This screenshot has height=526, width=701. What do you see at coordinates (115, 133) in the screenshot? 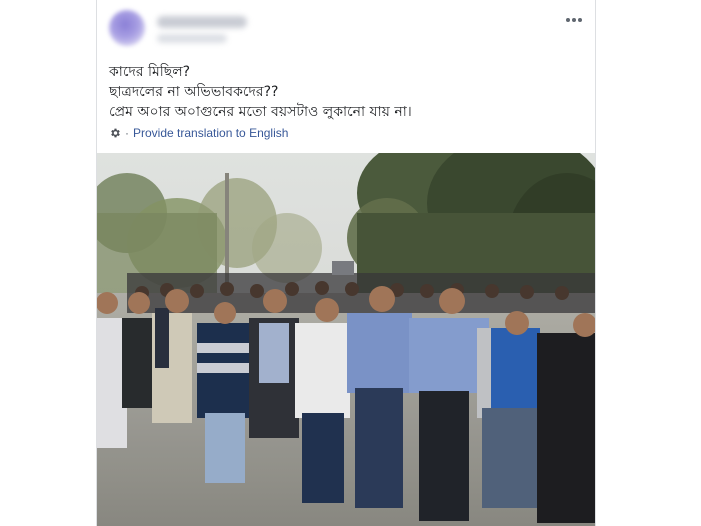
I see `gear-icon` at bounding box center [115, 133].